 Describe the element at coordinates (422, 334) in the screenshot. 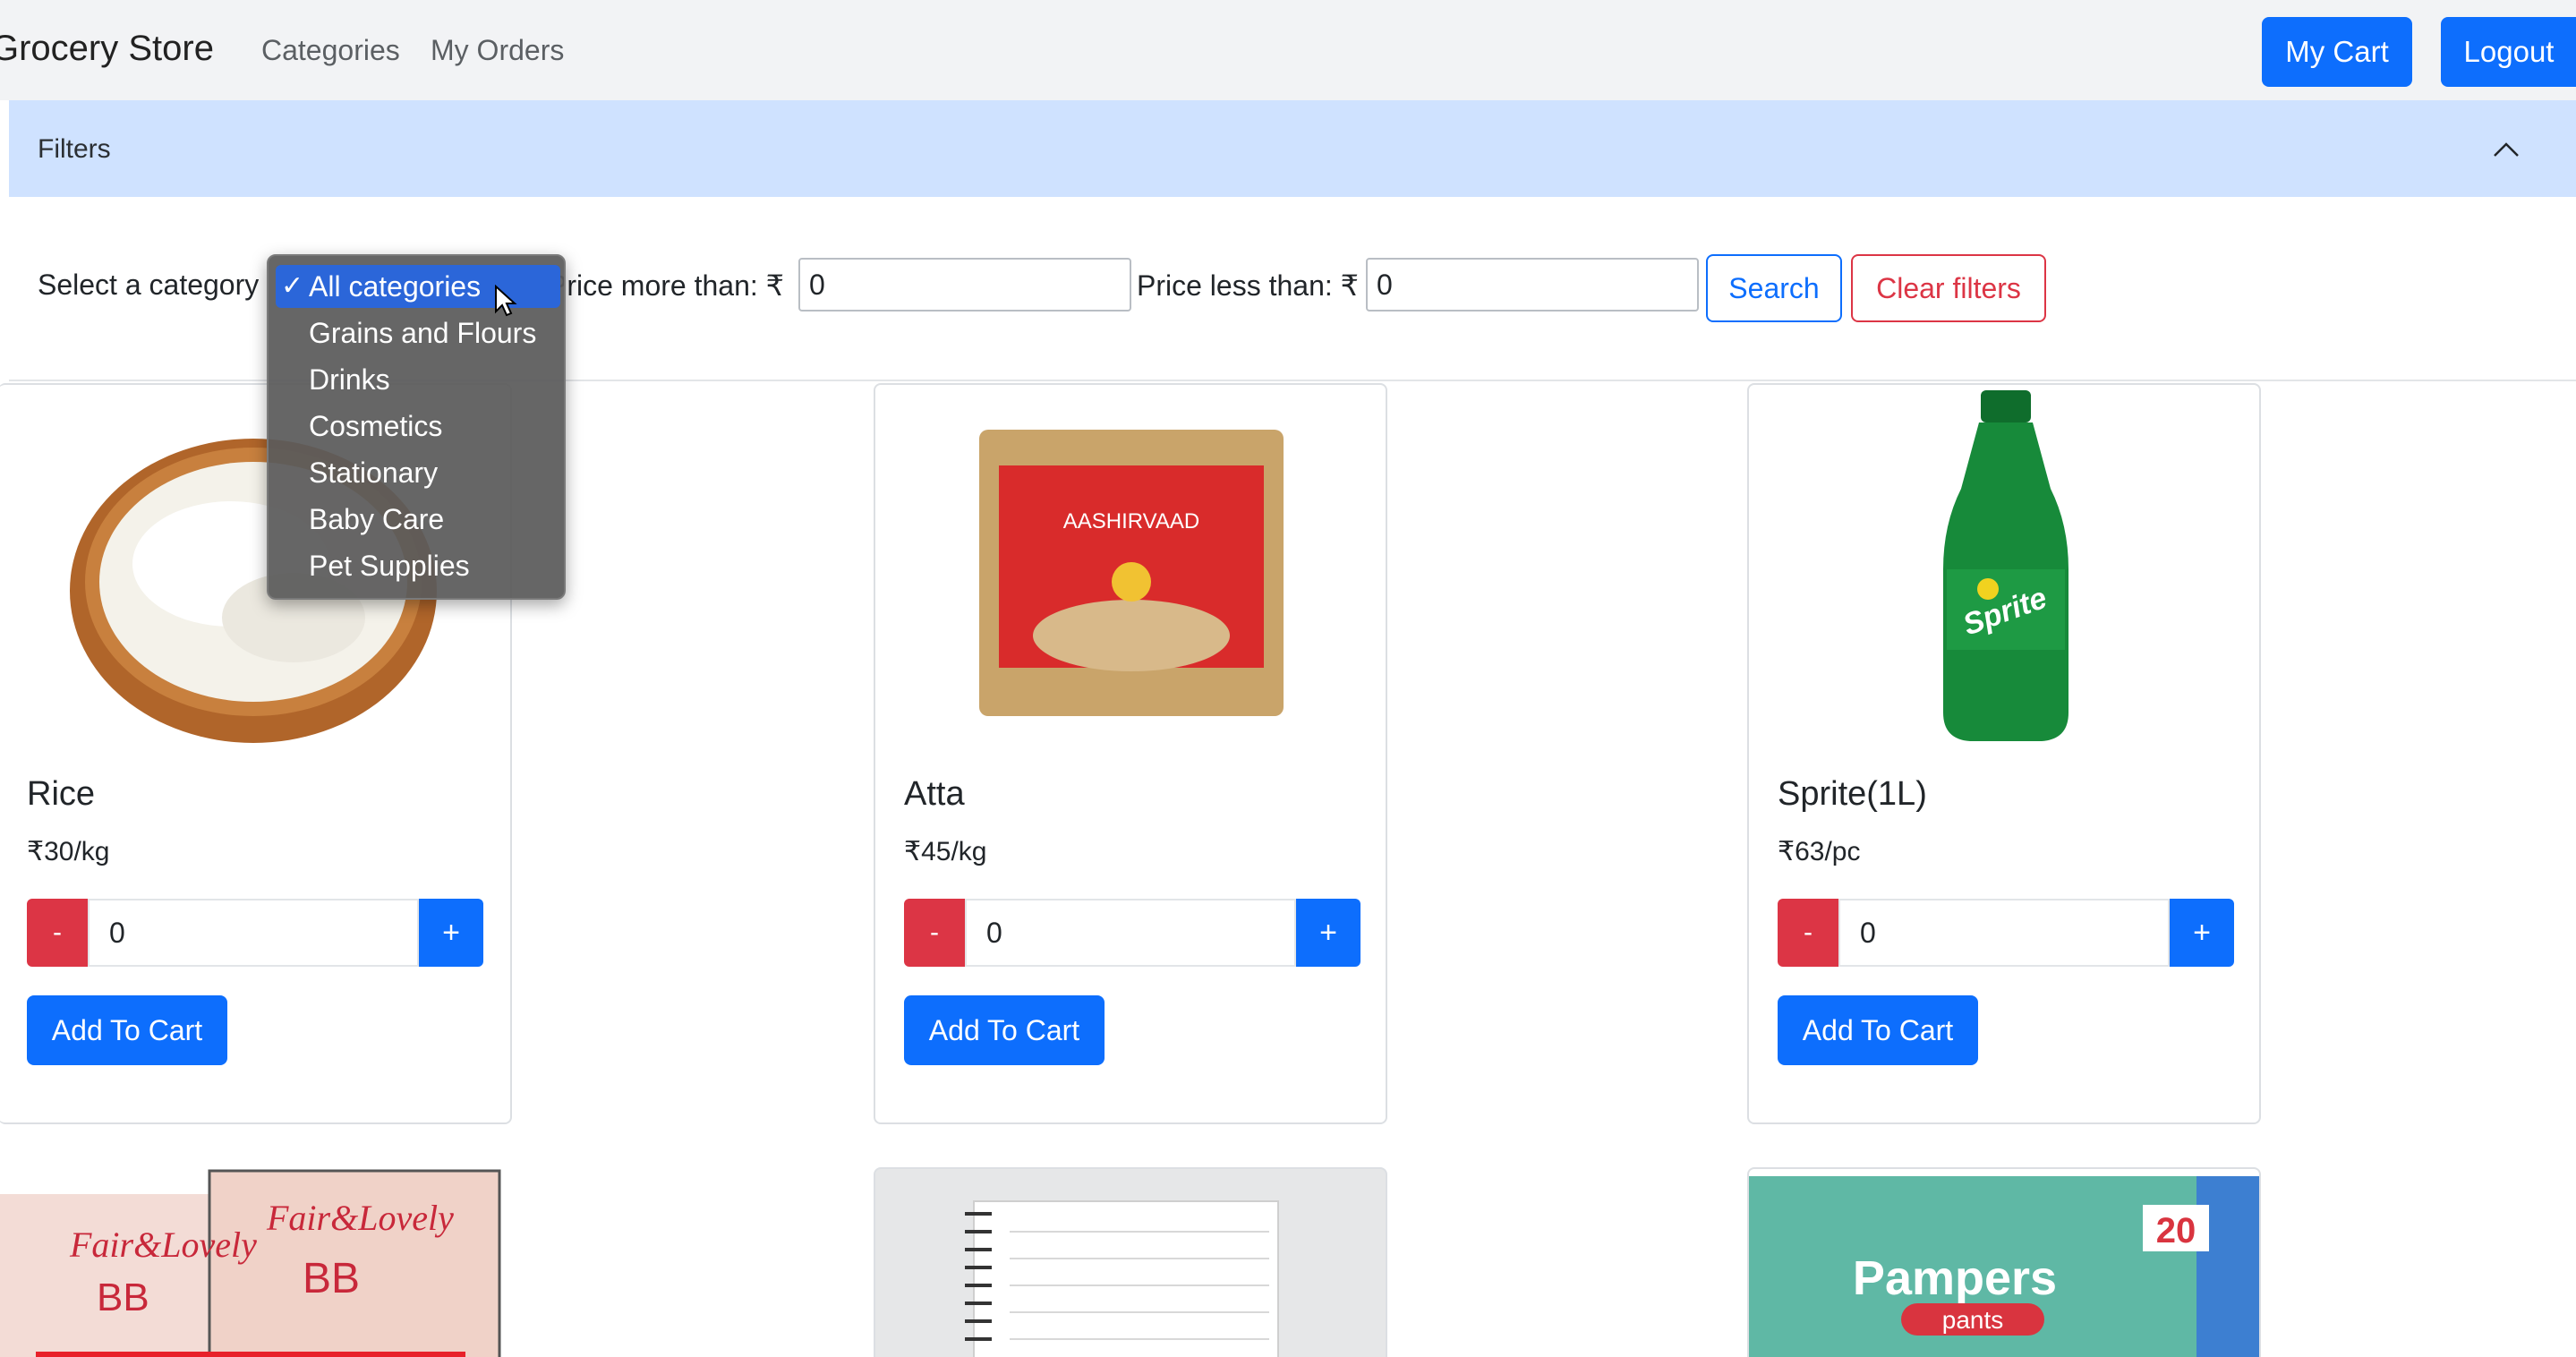

I see `dropdown-option-grains-and-flours: Grains and Flours` at that location.